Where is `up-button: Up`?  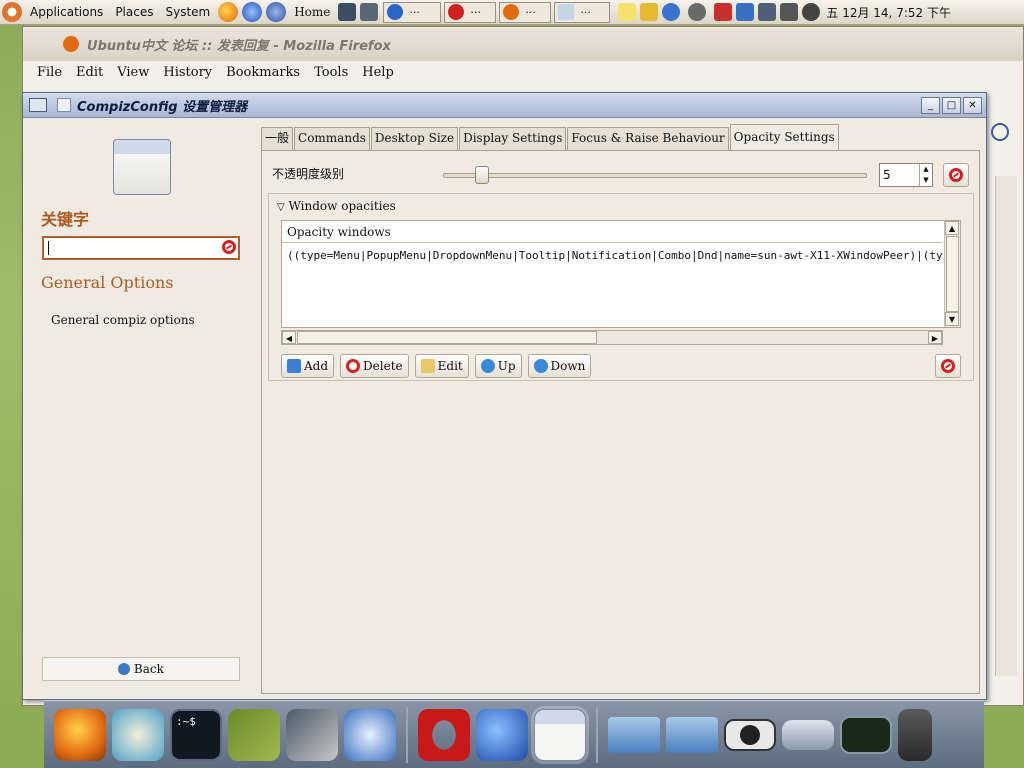
up-button: Up is located at coordinates (498, 366).